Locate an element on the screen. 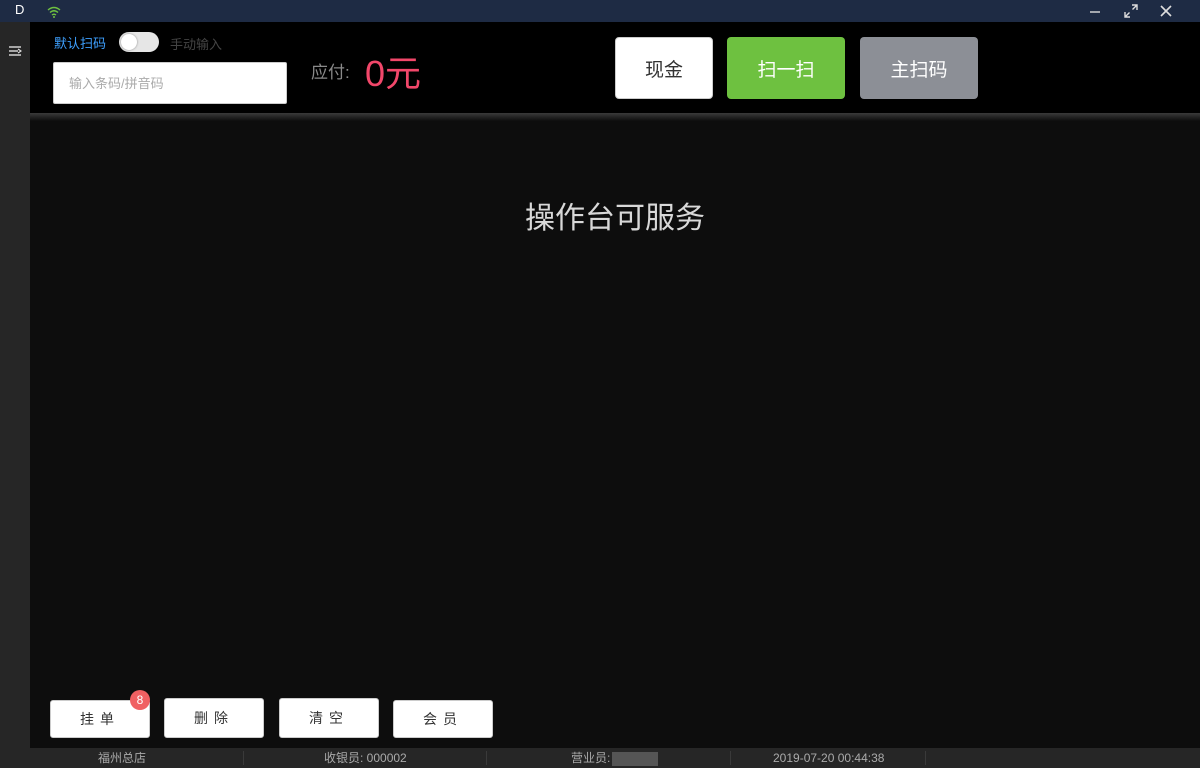 The image size is (1200, 768). barcode-input is located at coordinates (170, 83).